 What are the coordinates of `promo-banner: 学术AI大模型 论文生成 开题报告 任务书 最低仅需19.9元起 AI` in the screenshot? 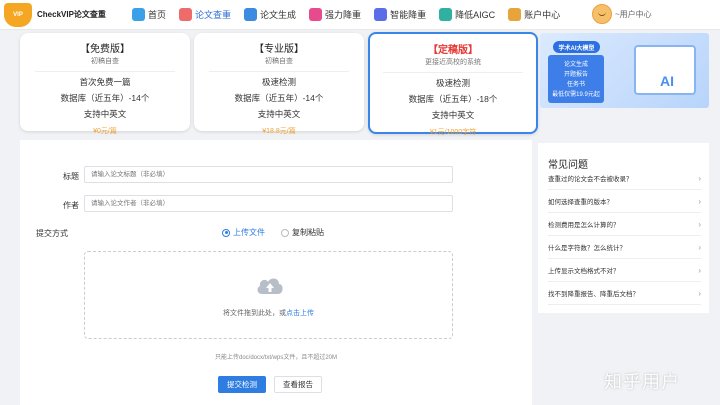 It's located at (624, 70).